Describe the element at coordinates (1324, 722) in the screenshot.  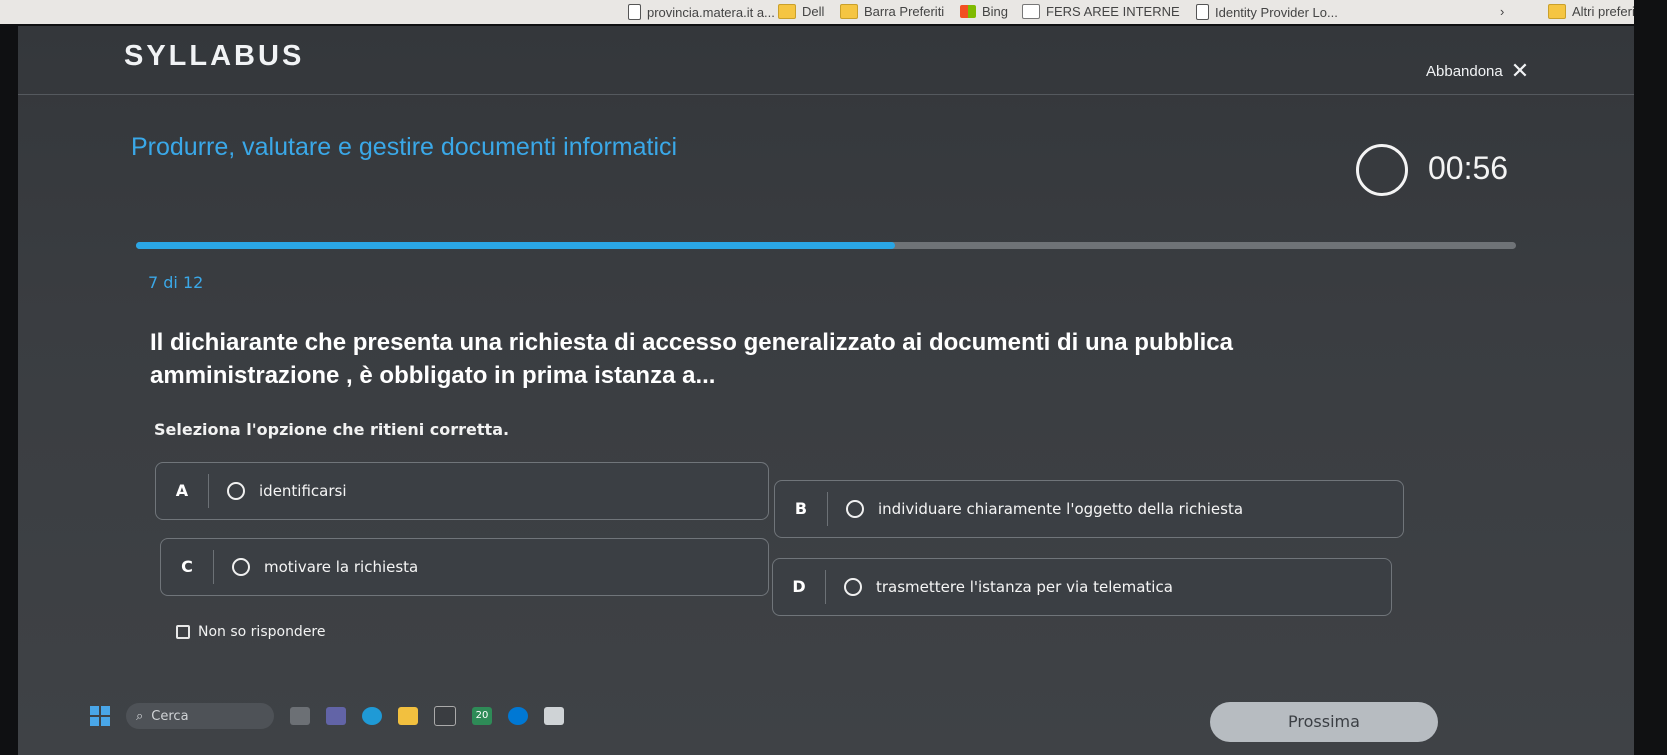
I see `next-button: Prossima` at that location.